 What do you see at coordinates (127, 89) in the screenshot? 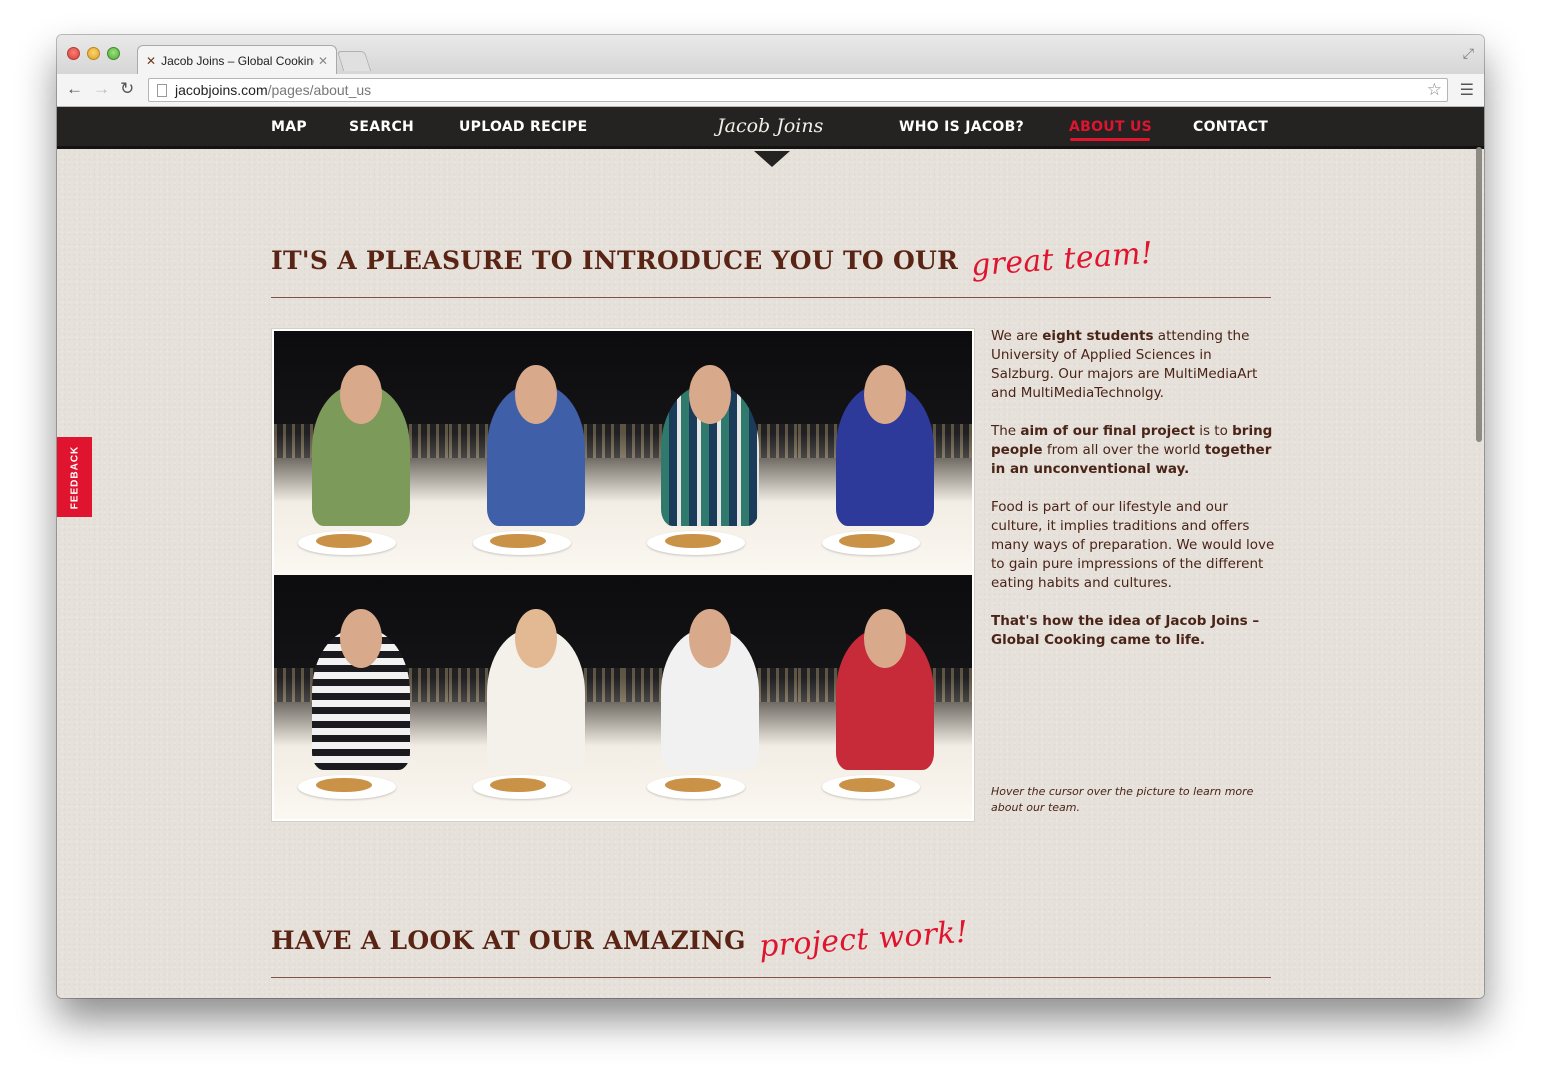
I see `reload-icon: ↻` at bounding box center [127, 89].